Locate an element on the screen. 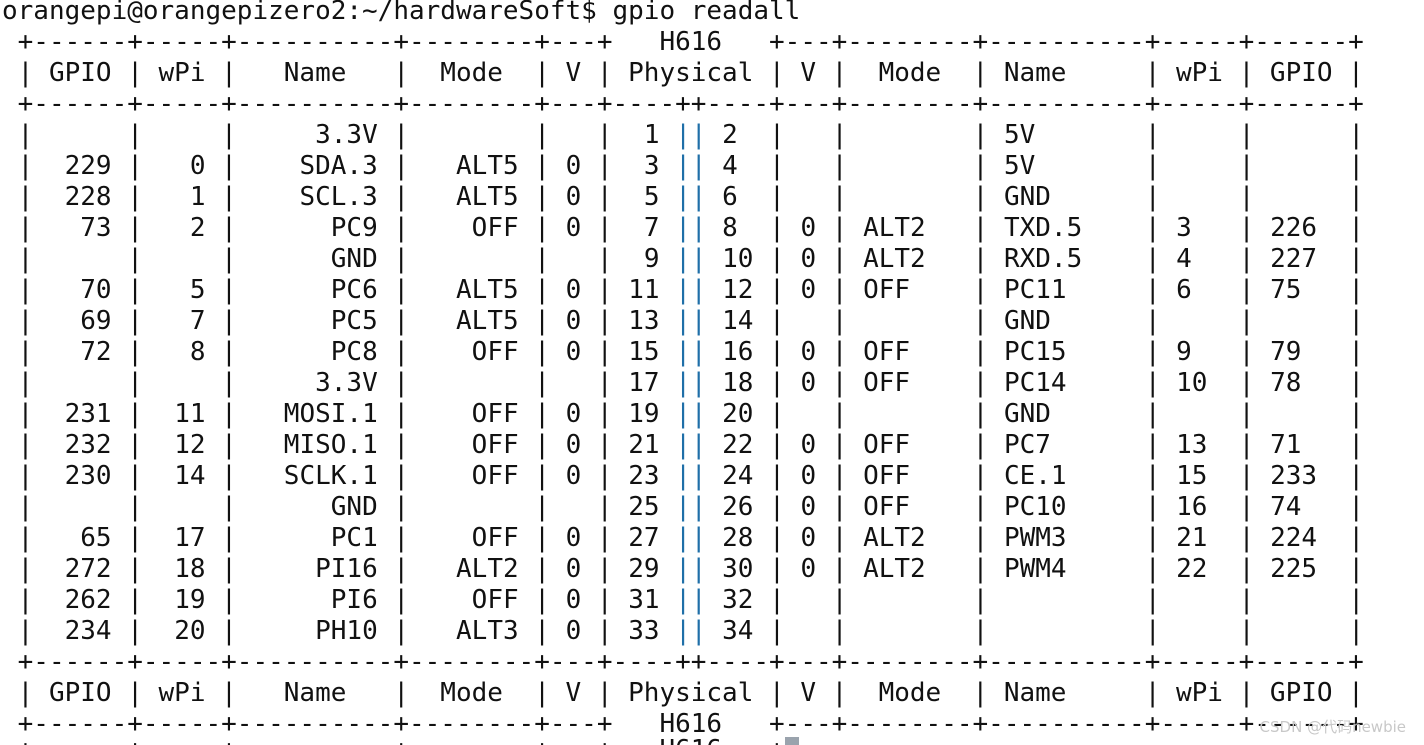 This screenshot has height=745, width=1424. physical-left-pin: 23 is located at coordinates (644, 476).